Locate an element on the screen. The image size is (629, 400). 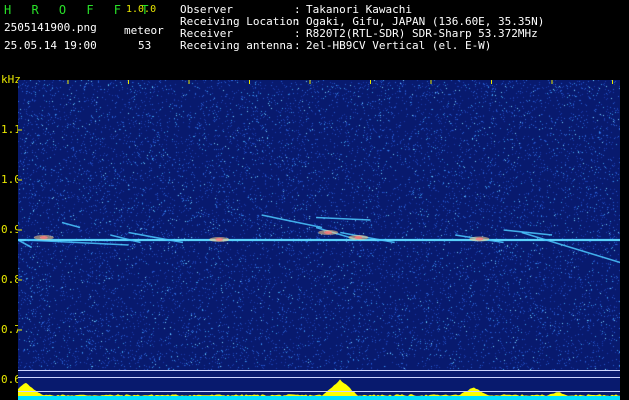
band-separator-low is located at coordinates (319, 391).